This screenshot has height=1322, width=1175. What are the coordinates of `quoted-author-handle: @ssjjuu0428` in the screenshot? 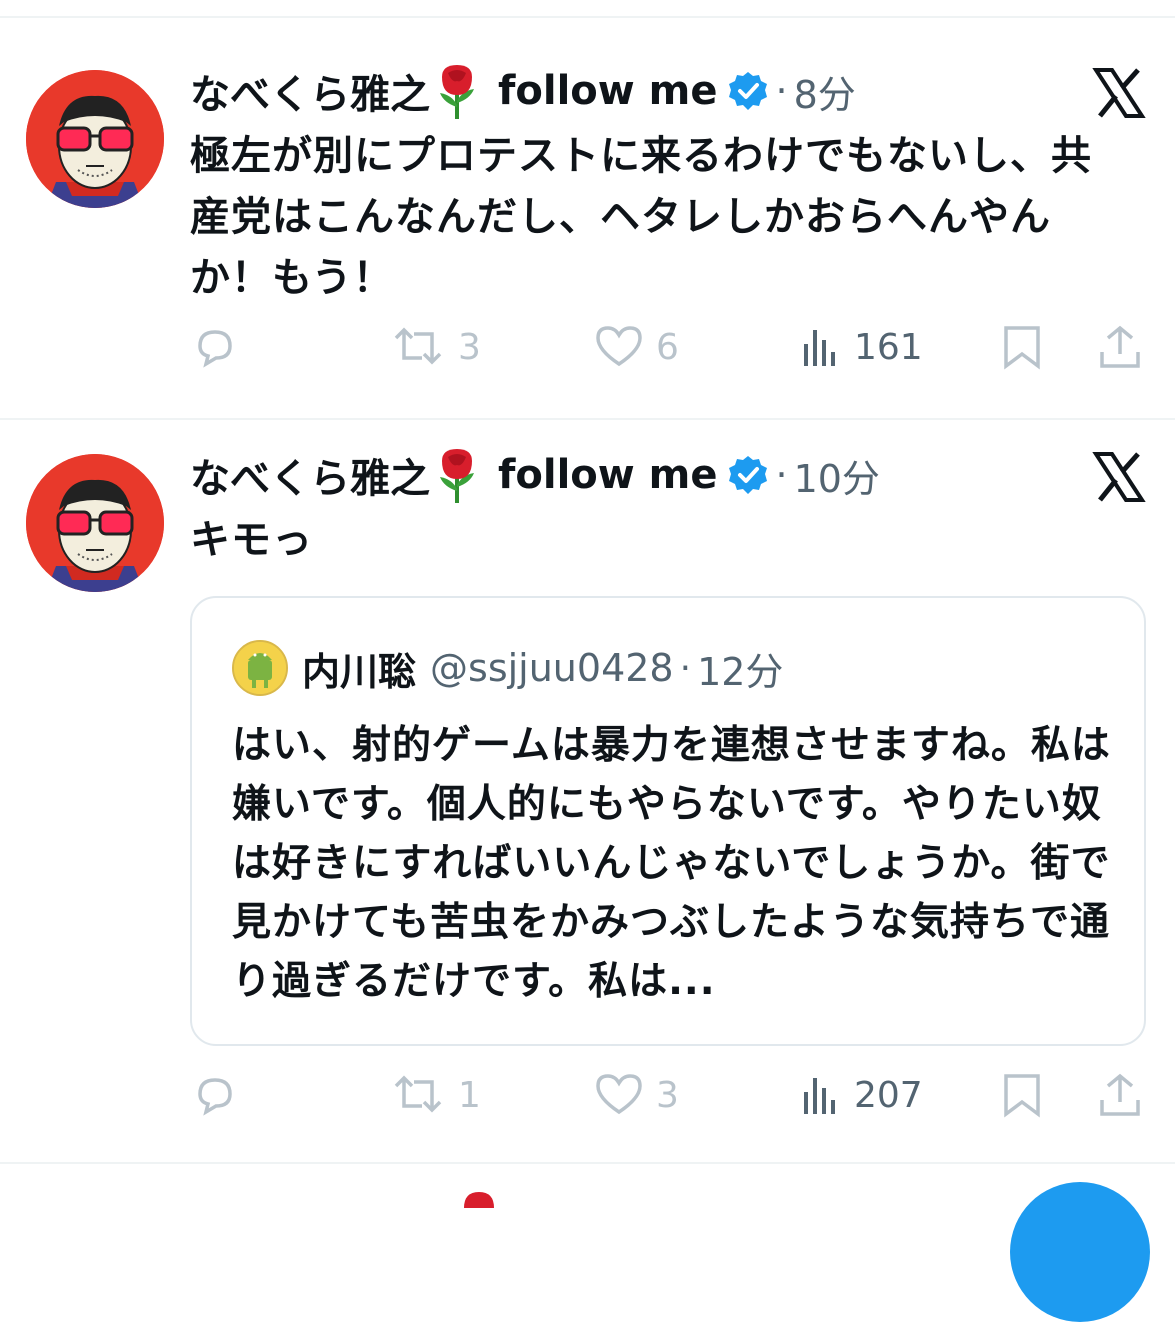 It's located at (552, 668).